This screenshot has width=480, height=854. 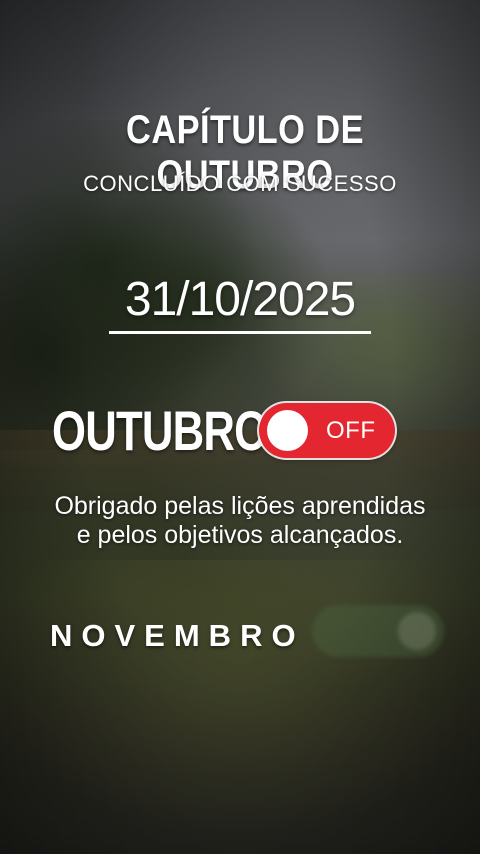 What do you see at coordinates (378, 631) in the screenshot?
I see `next-month-toggle-switch` at bounding box center [378, 631].